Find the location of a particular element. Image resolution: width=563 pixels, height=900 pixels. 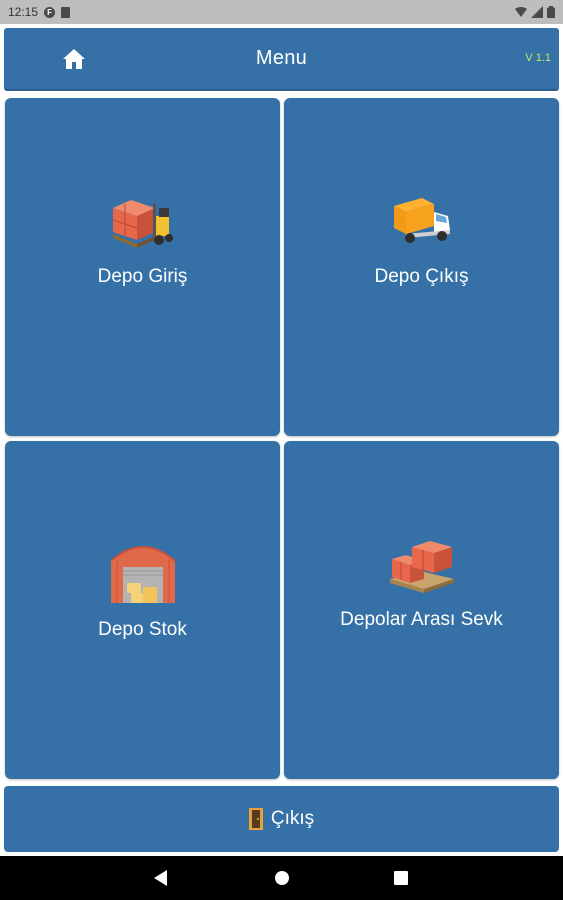

status-time: 12:15 is located at coordinates (23, 12).